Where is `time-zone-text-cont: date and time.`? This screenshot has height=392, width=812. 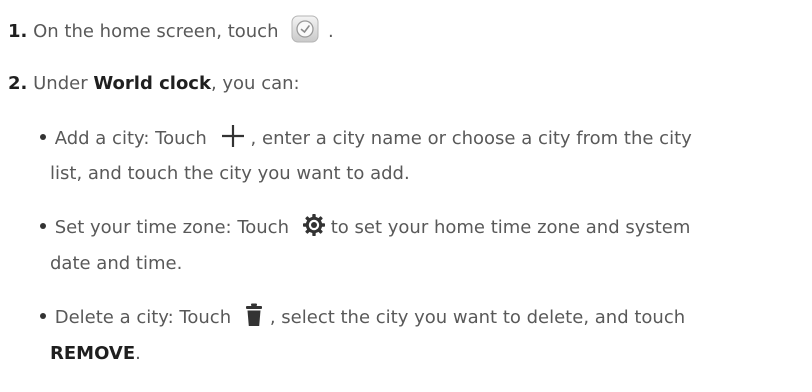 time-zone-text-cont: date and time. is located at coordinates (116, 263).